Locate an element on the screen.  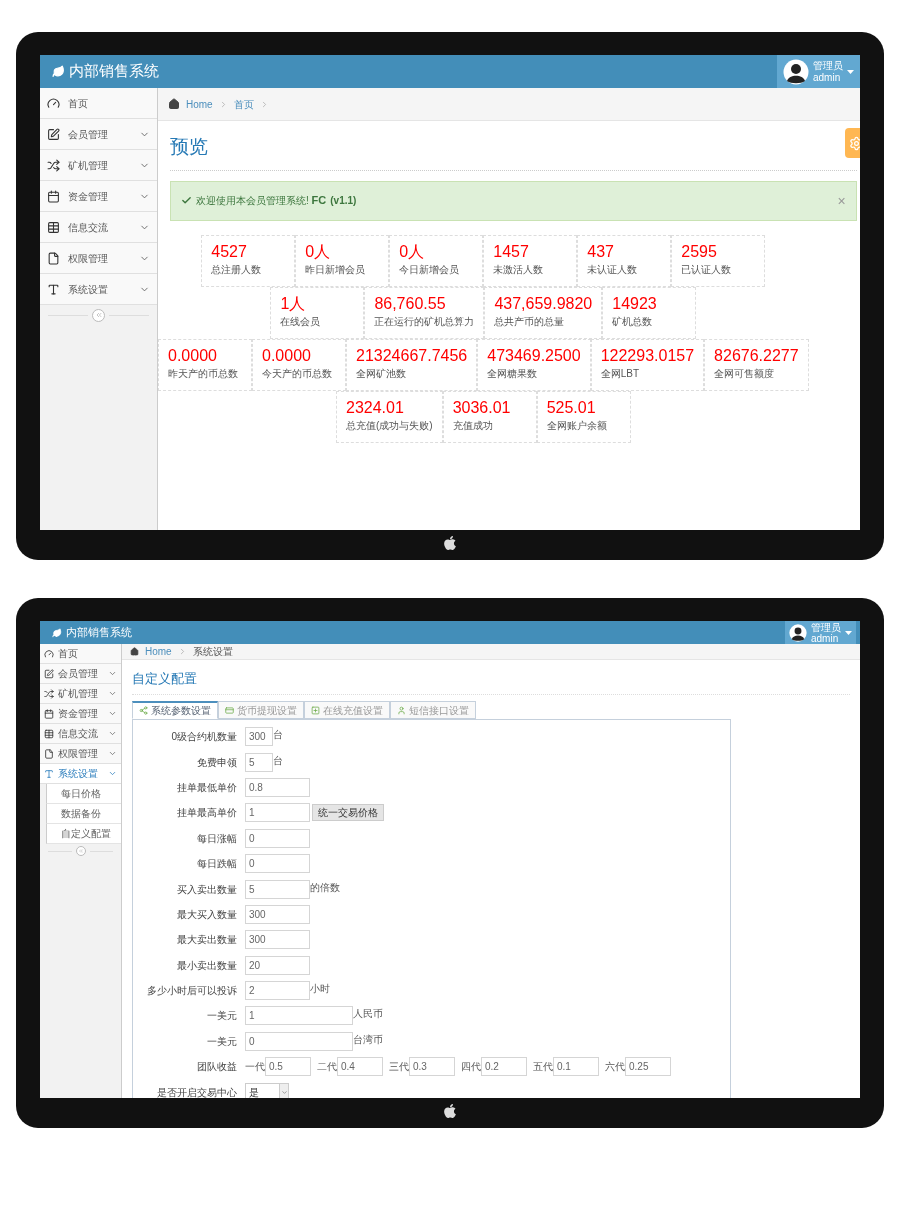
submenu-item: 每日价格 is located at coordinates (83, 794).